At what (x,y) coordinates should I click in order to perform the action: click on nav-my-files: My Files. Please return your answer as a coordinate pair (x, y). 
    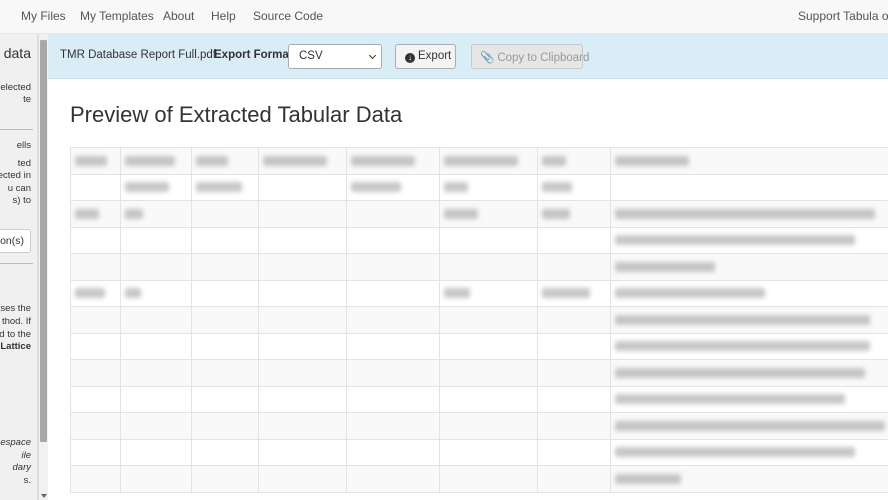
    Looking at the image, I should click on (43, 16).